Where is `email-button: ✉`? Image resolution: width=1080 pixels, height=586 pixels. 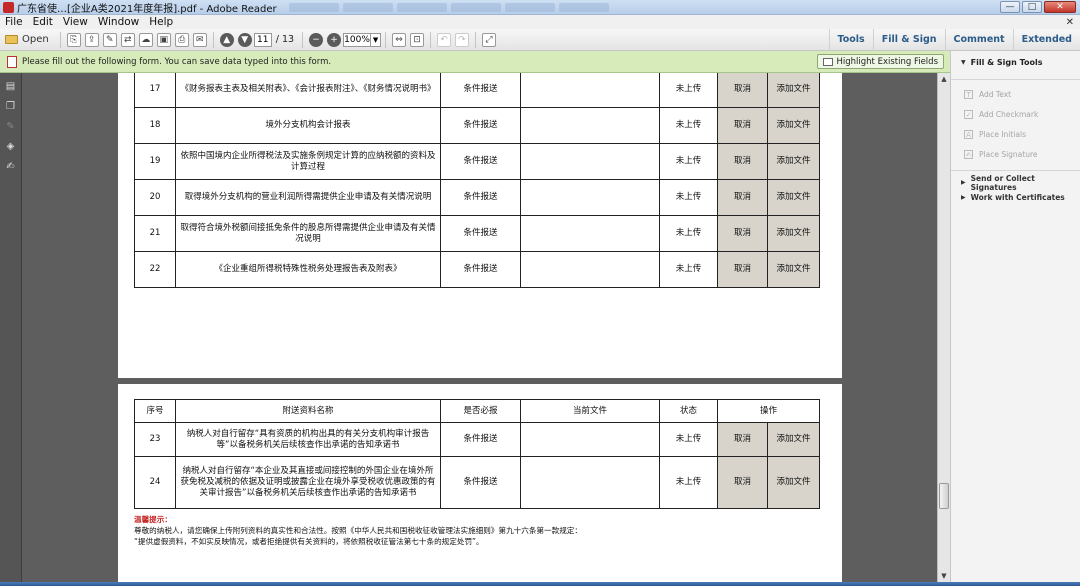 email-button: ✉ is located at coordinates (200, 40).